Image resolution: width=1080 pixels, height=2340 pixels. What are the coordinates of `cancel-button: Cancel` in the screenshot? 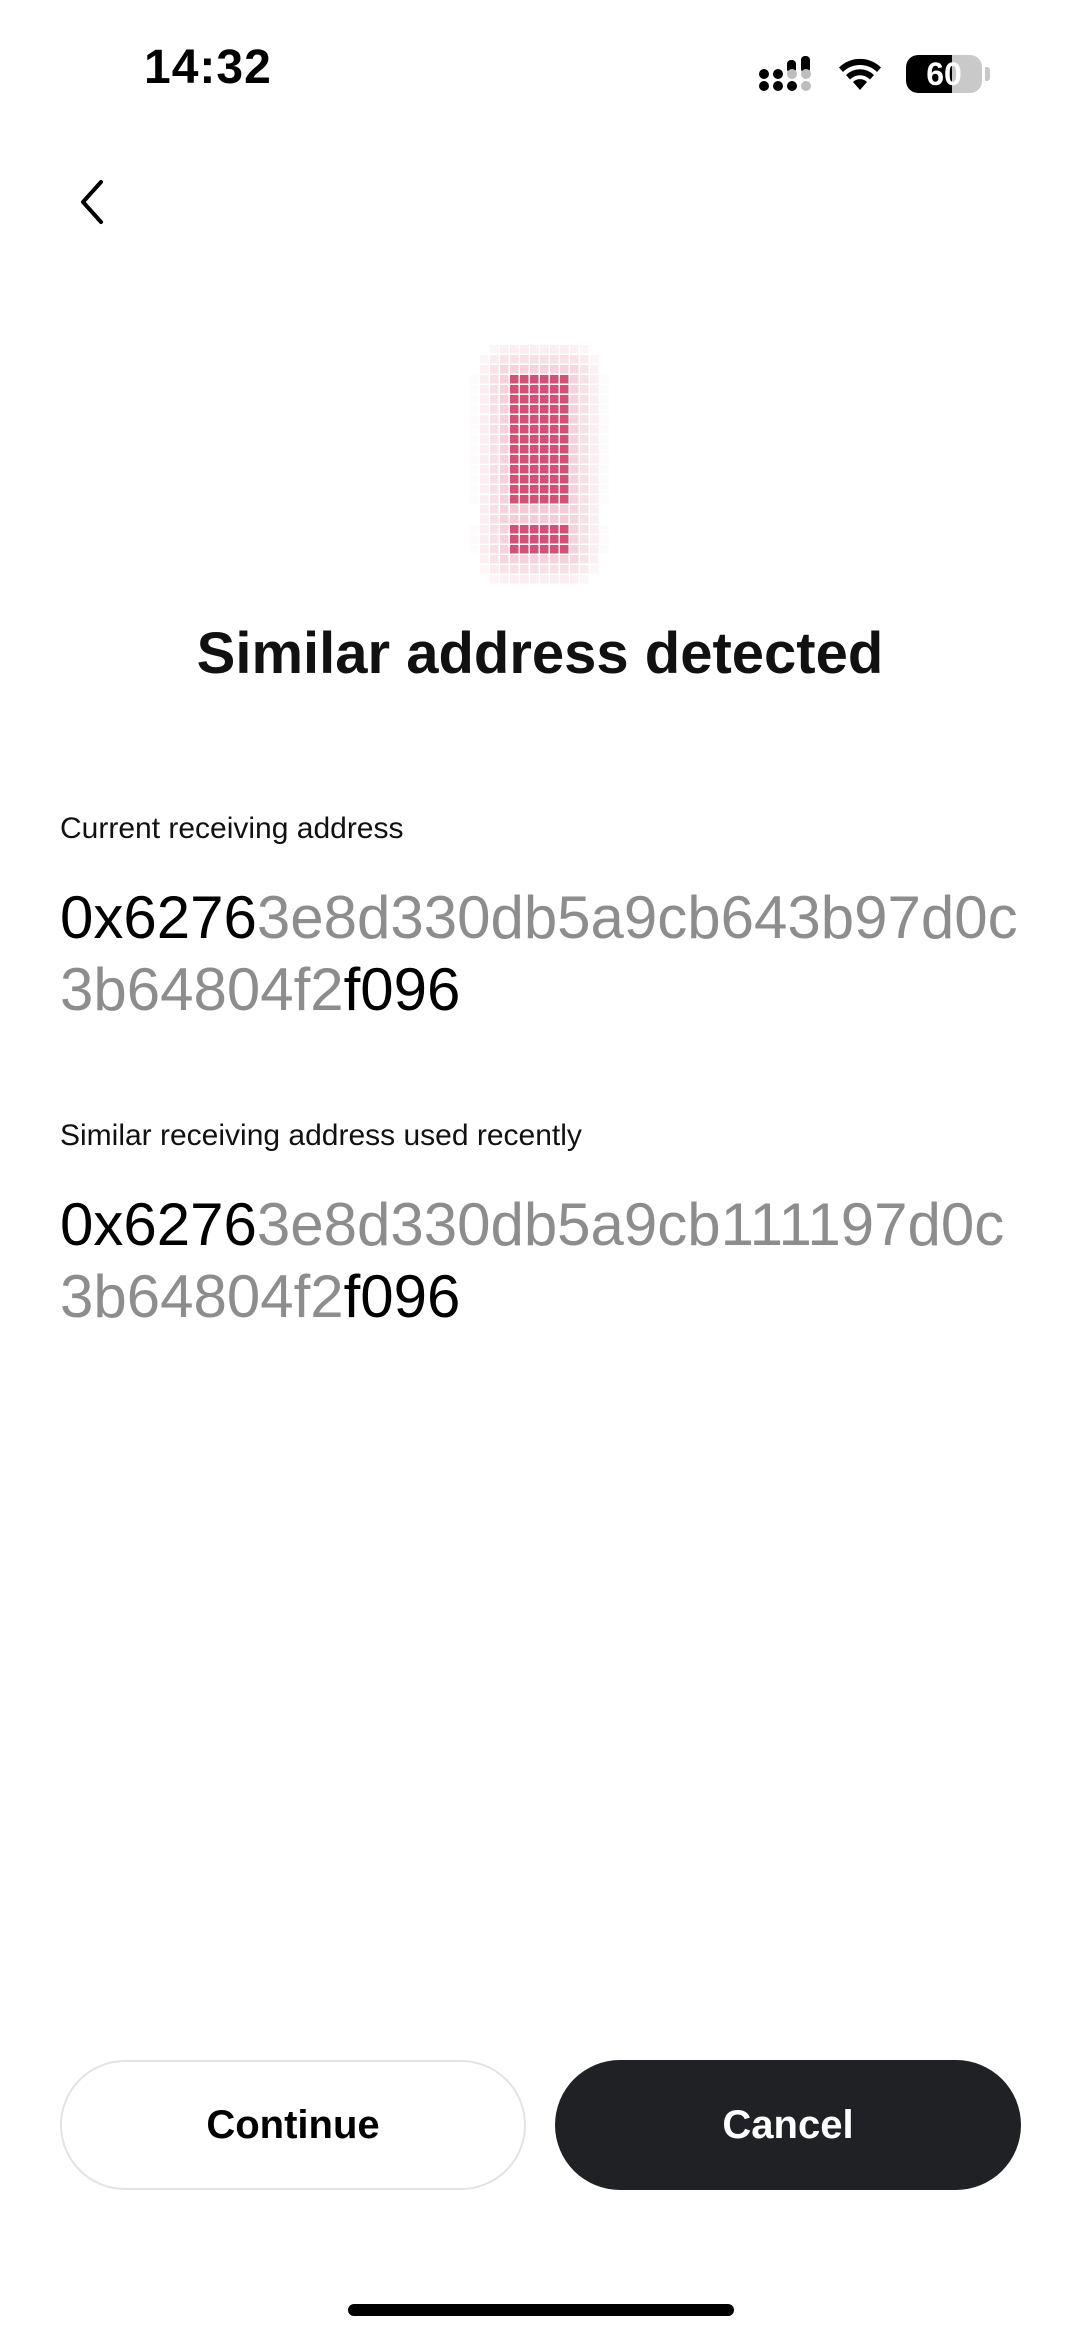 It's located at (788, 2125).